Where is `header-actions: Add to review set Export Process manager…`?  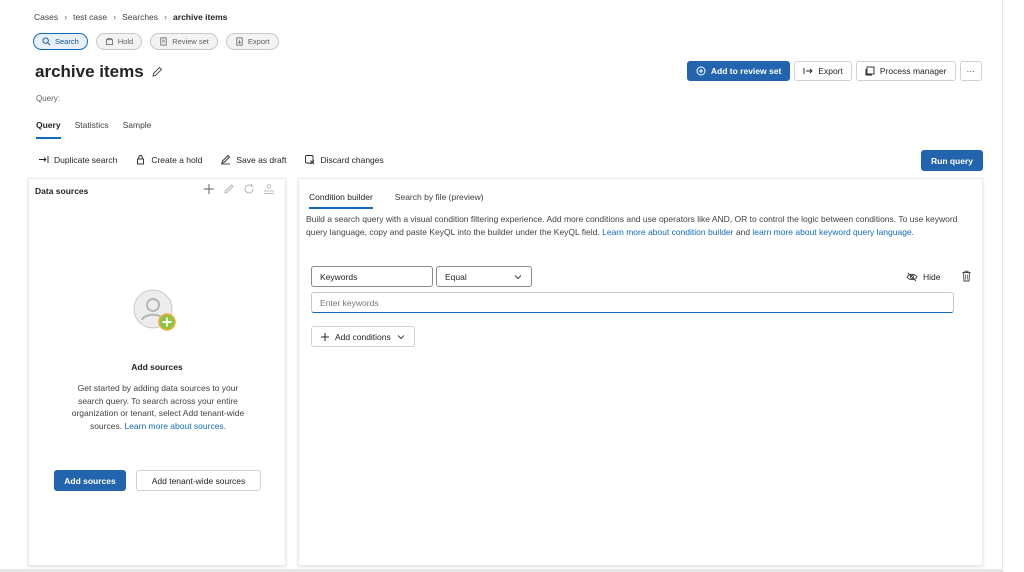 header-actions: Add to review set Export Process manager… is located at coordinates (834, 71).